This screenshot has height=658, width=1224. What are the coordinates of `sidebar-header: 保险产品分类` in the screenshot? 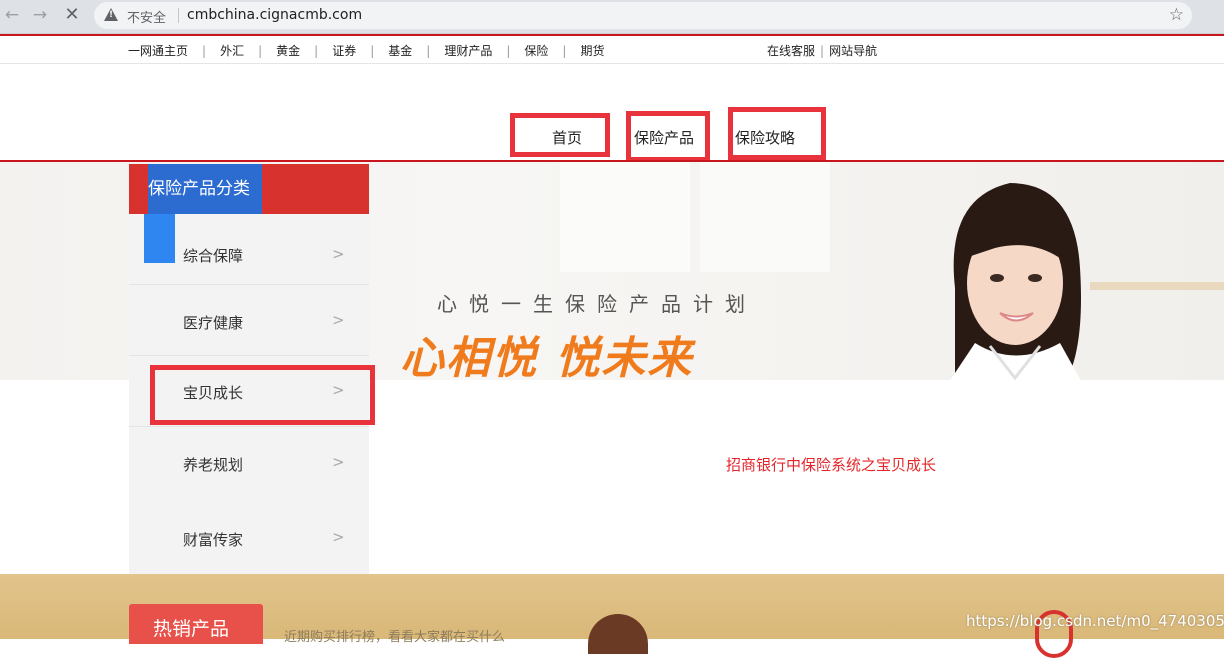 It's located at (249, 189).